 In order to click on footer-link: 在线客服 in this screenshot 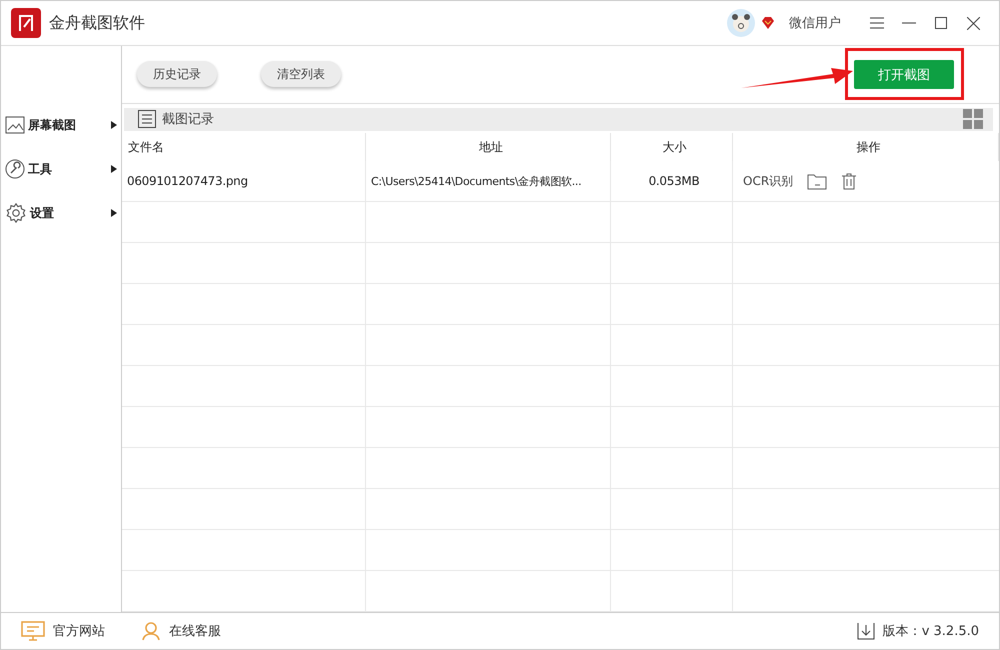, I will do `click(181, 631)`.